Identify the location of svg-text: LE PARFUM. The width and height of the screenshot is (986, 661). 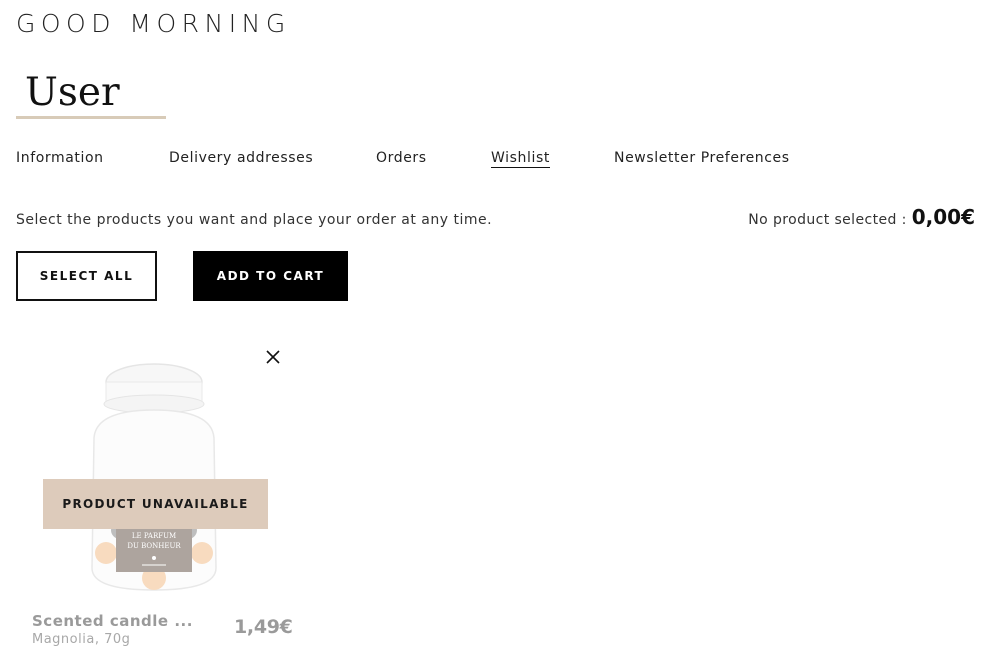
(154, 536).